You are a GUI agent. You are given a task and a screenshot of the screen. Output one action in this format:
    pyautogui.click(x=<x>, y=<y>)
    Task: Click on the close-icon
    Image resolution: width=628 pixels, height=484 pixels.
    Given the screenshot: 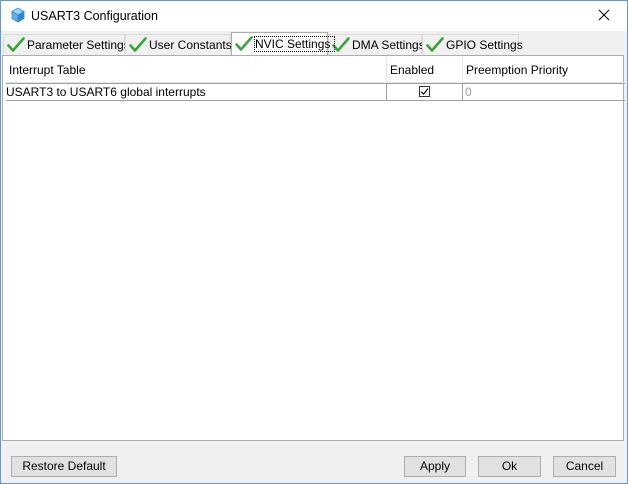 What is the action you would take?
    pyautogui.click(x=604, y=16)
    